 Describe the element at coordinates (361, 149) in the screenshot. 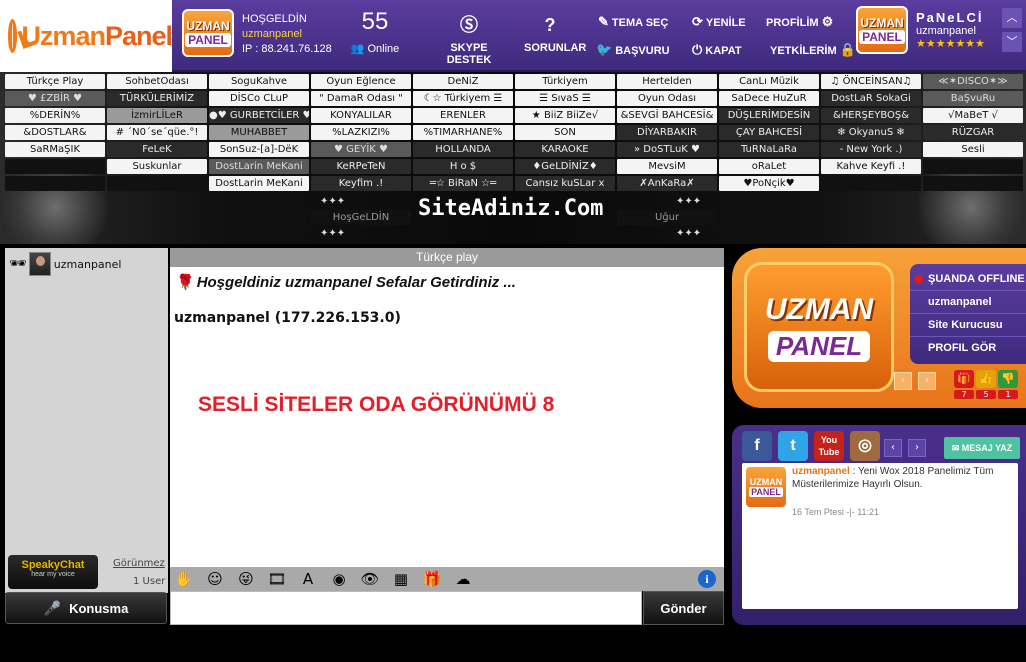

I see `room-item: ♥ GEYİK ♥` at that location.